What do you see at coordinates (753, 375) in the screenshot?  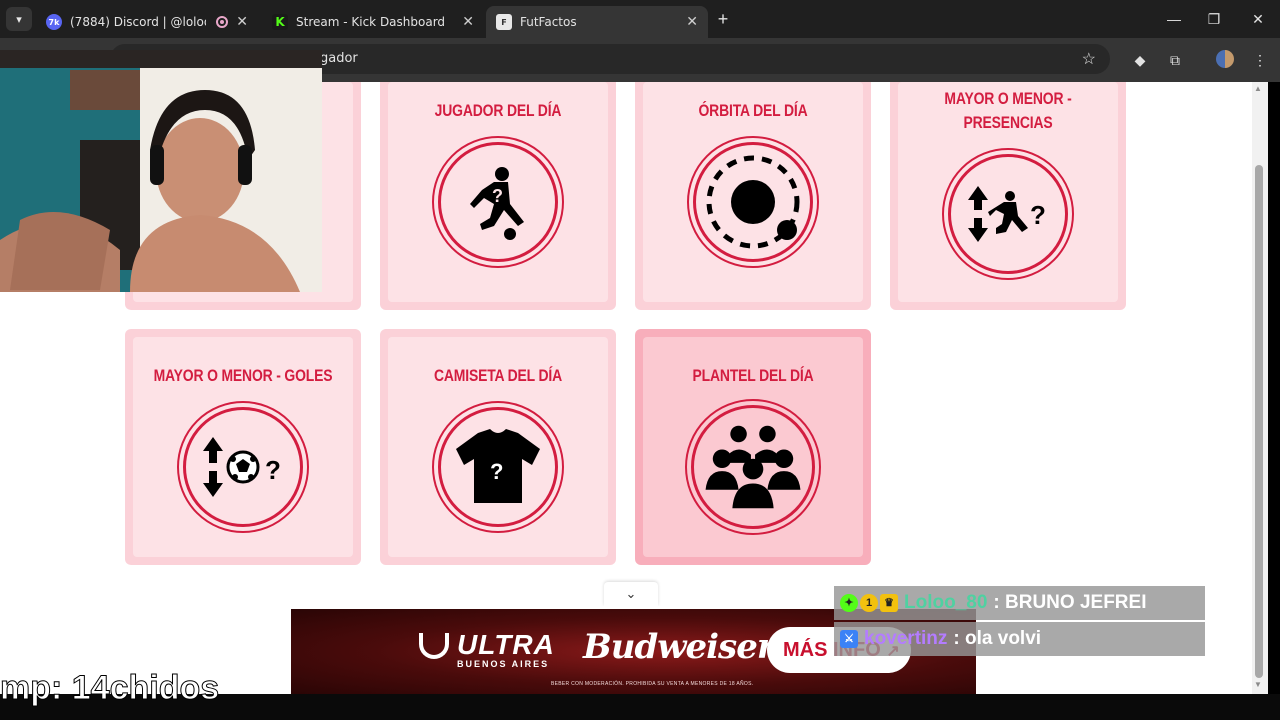 I see `card-title: PLANTEL DEL DÍA` at bounding box center [753, 375].